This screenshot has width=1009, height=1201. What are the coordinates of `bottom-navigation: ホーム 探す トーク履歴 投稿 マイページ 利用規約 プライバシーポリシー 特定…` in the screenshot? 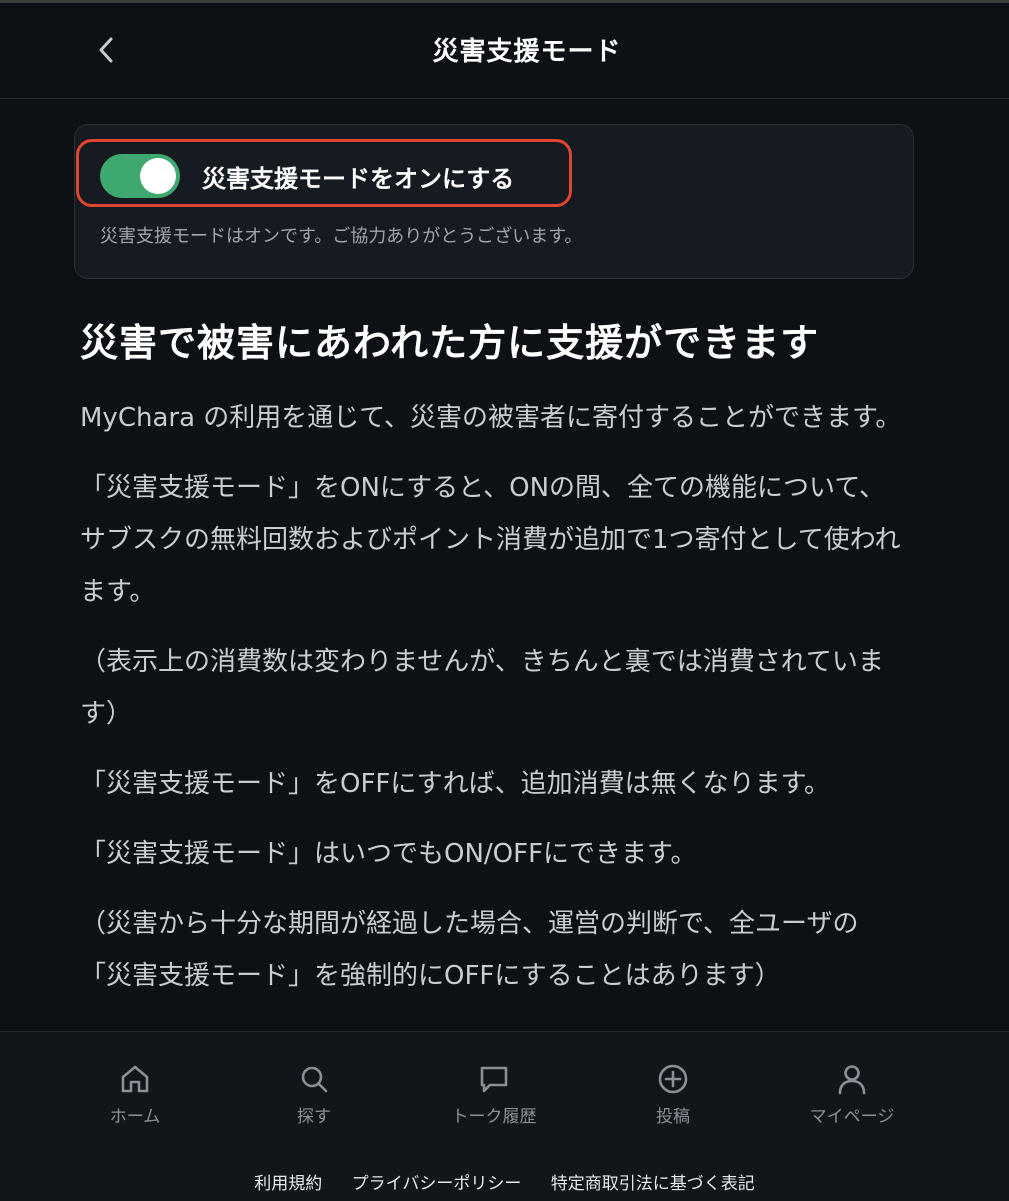 It's located at (504, 1116).